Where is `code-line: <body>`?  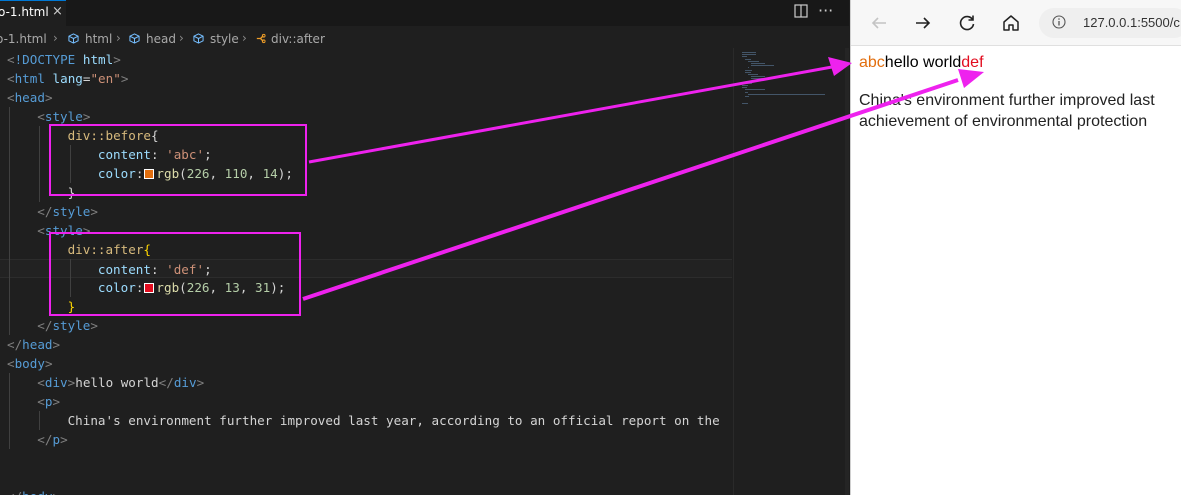 code-line: <body> is located at coordinates (366, 363).